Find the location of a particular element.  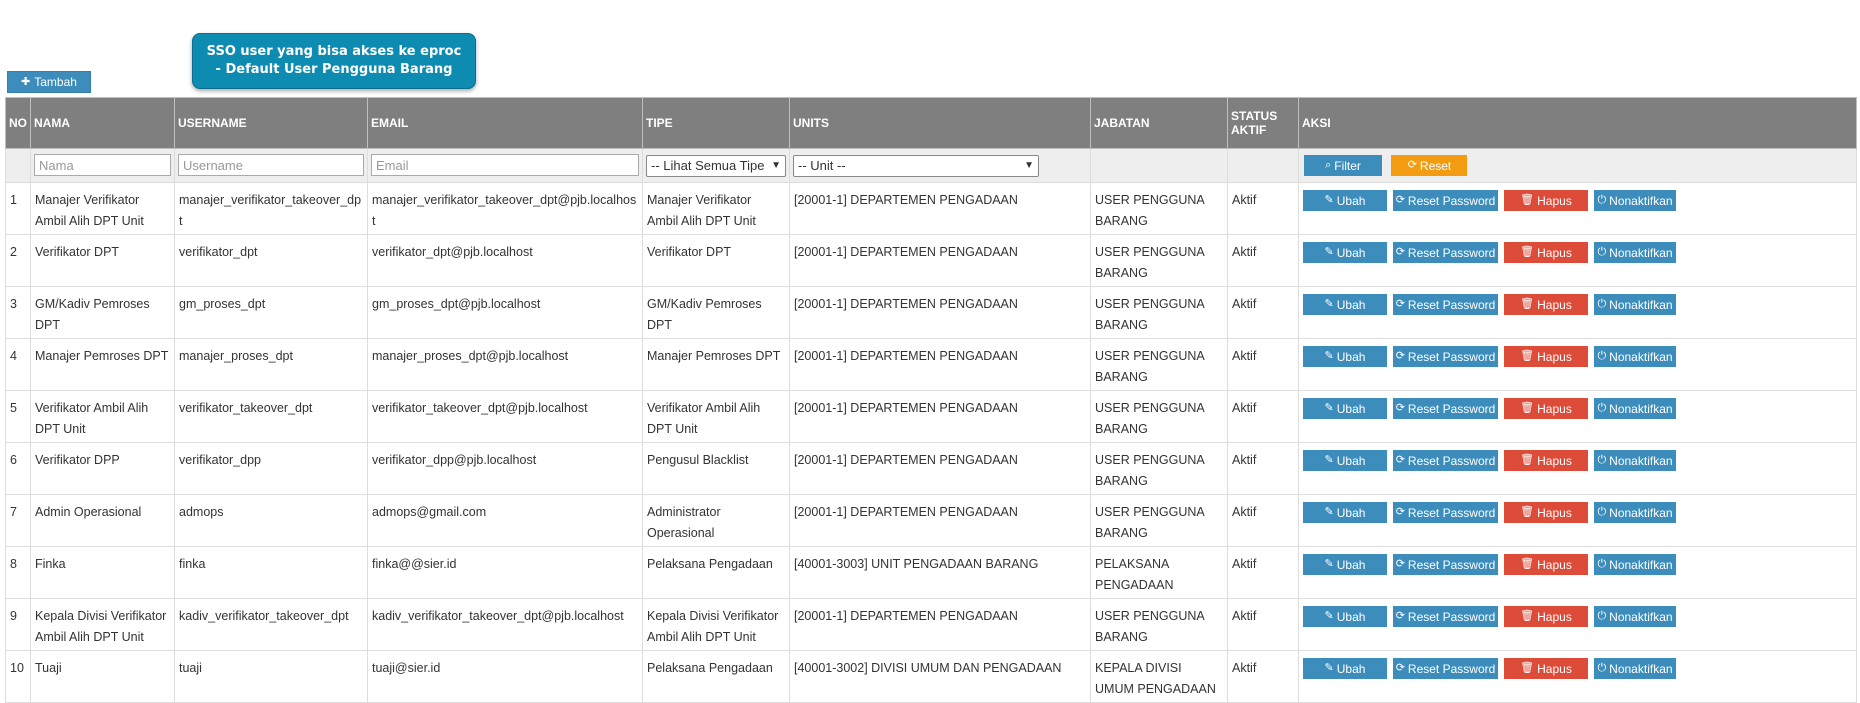

add-button: ✚ Tambah is located at coordinates (49, 82).